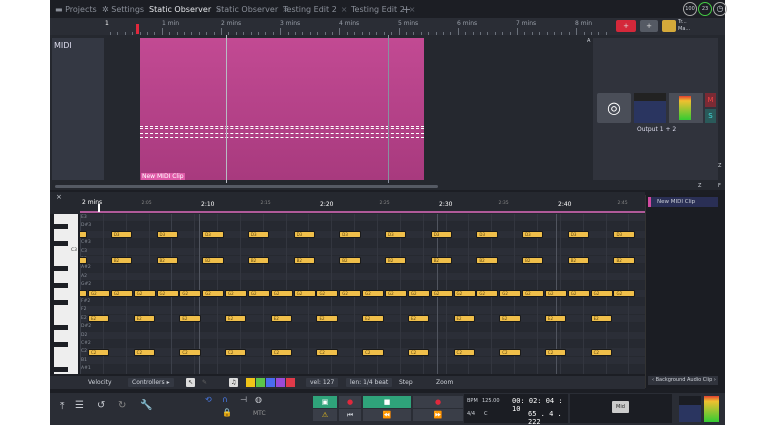  Describe the element at coordinates (588, 41) in the screenshot. I see `zoom-a-button: A` at that location.